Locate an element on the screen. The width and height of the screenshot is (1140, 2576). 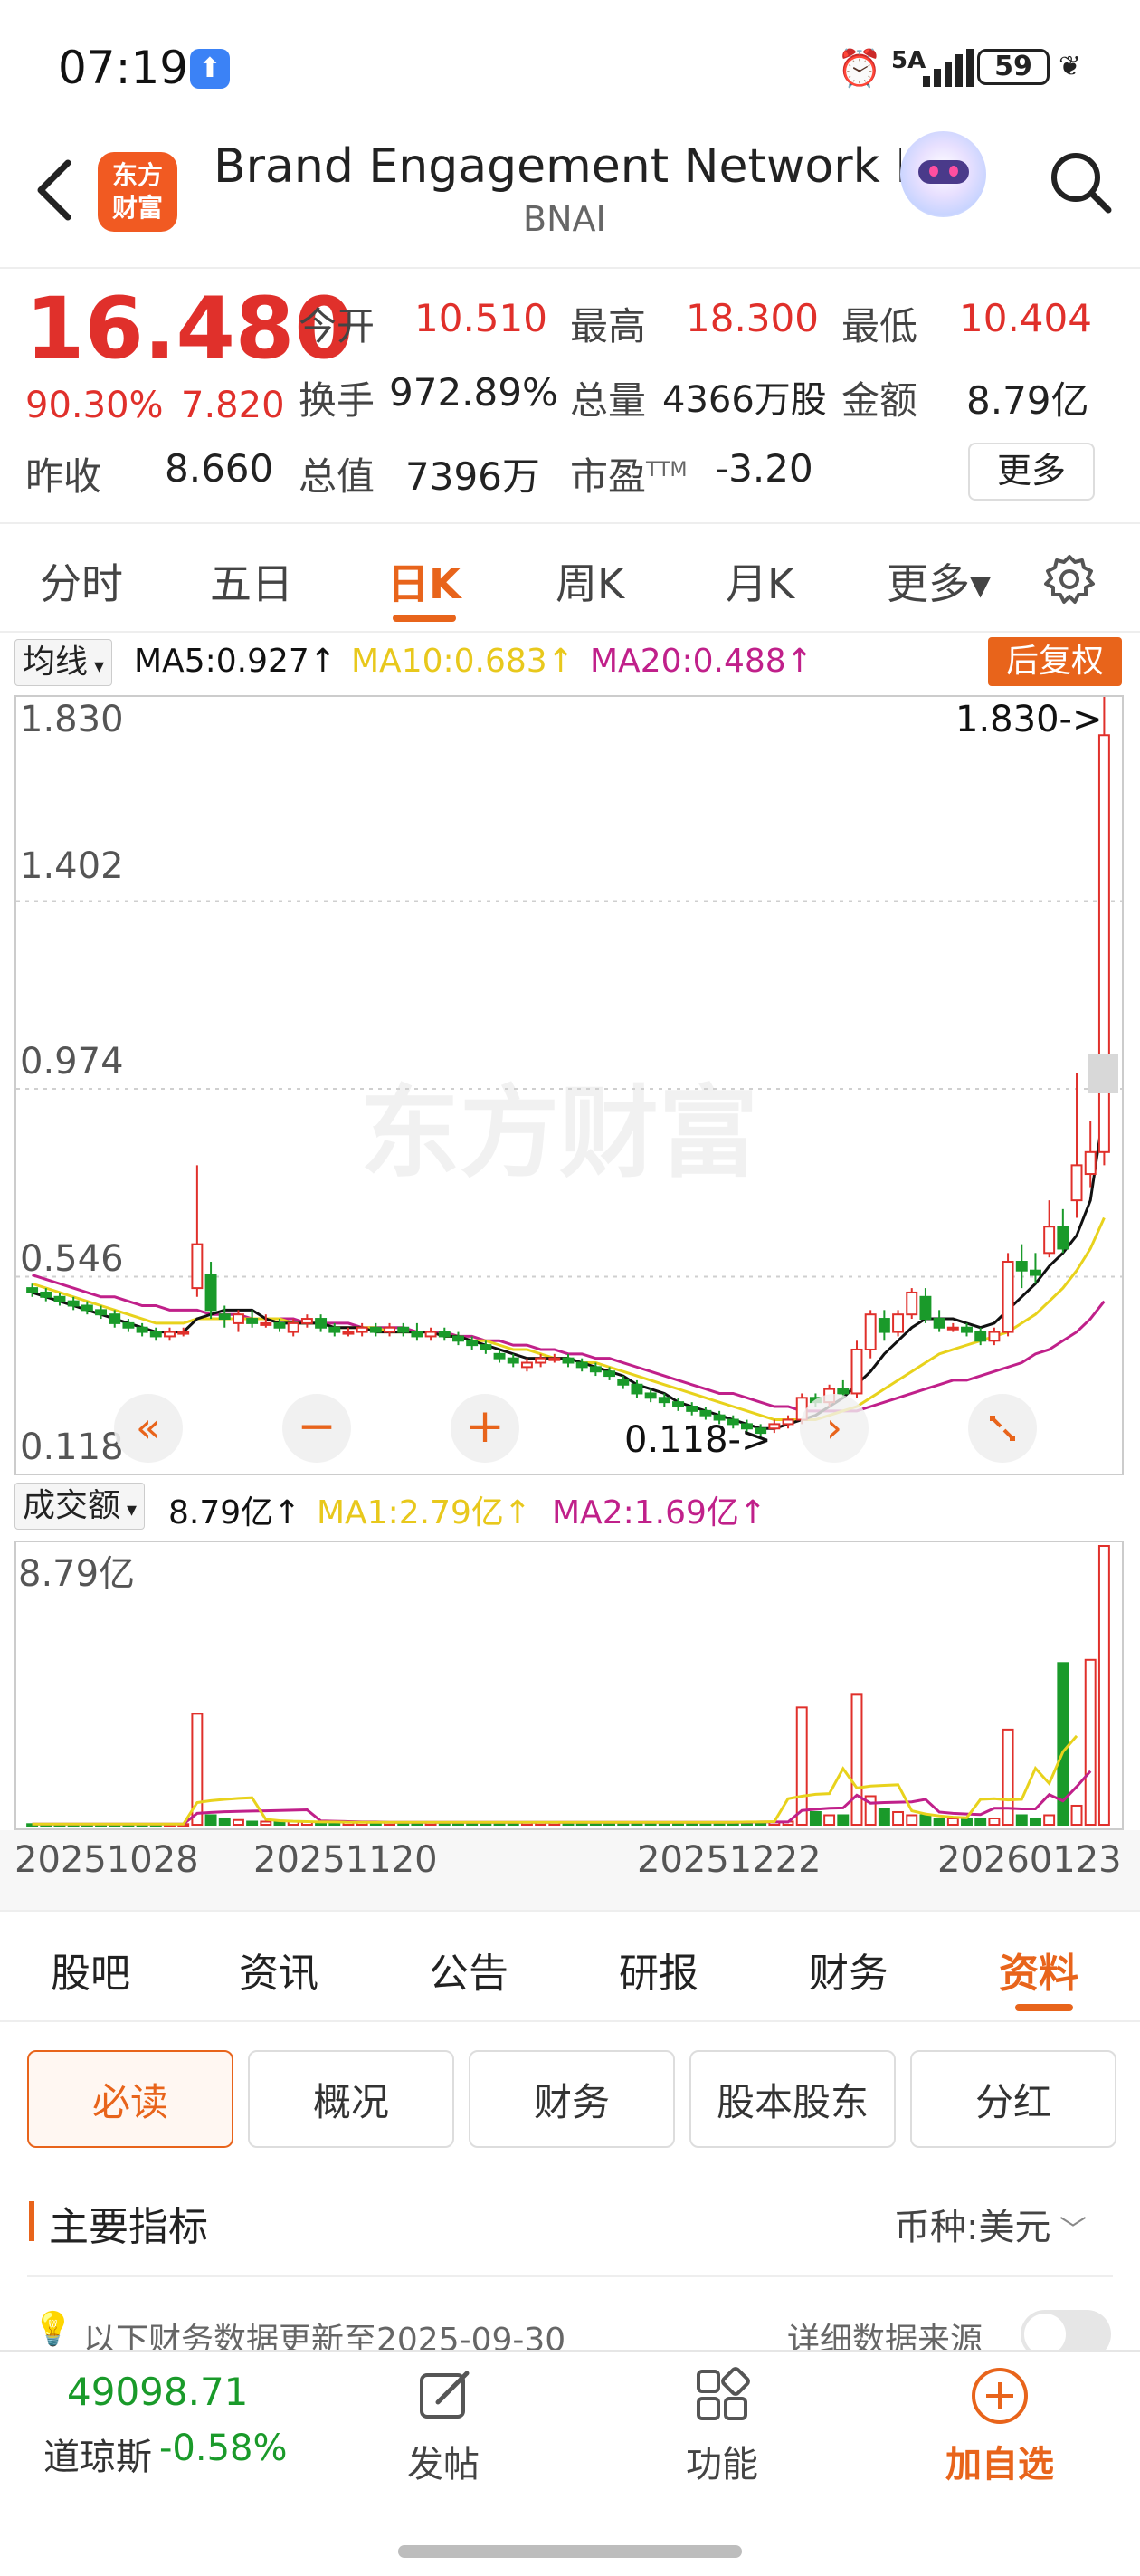
ma-dropdown: 均线 ▾ is located at coordinates (64, 662).